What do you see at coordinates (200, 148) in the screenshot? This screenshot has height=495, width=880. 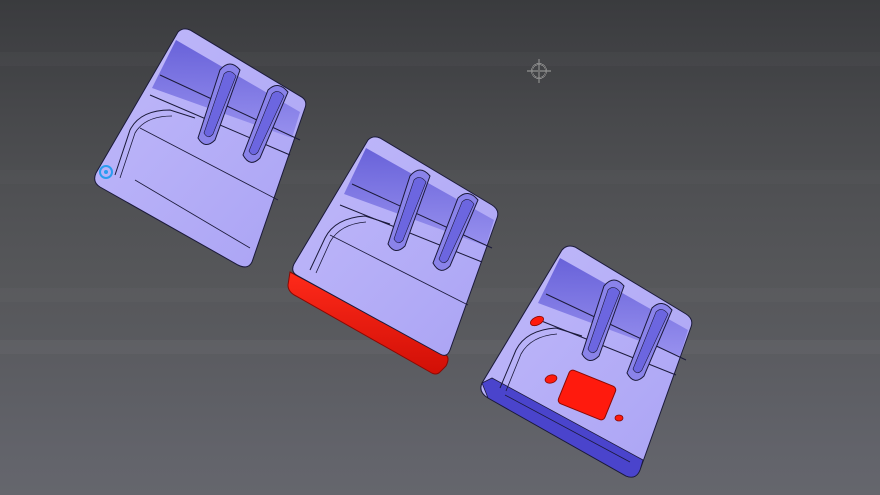 I see `mold-part-left` at bounding box center [200, 148].